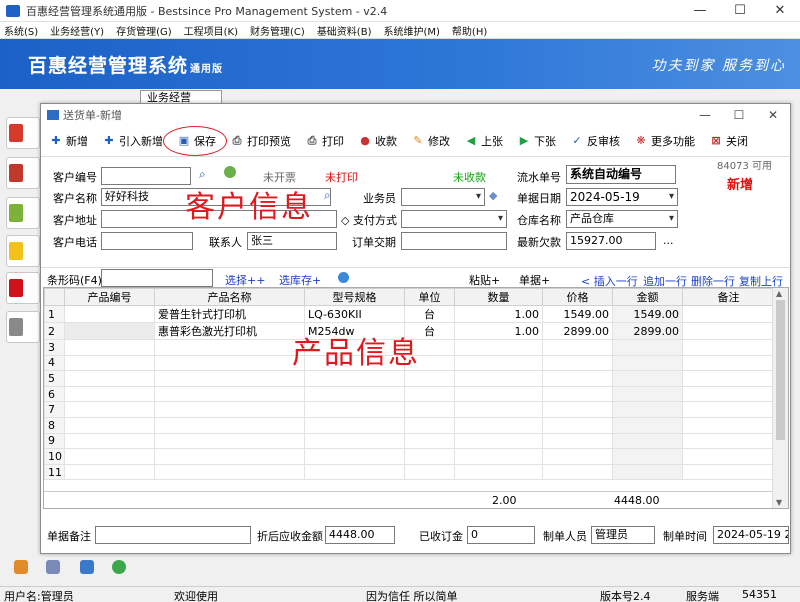 This screenshot has width=800, height=602. What do you see at coordinates (377, 141) in the screenshot?
I see `collect-button: ● 收款` at bounding box center [377, 141].